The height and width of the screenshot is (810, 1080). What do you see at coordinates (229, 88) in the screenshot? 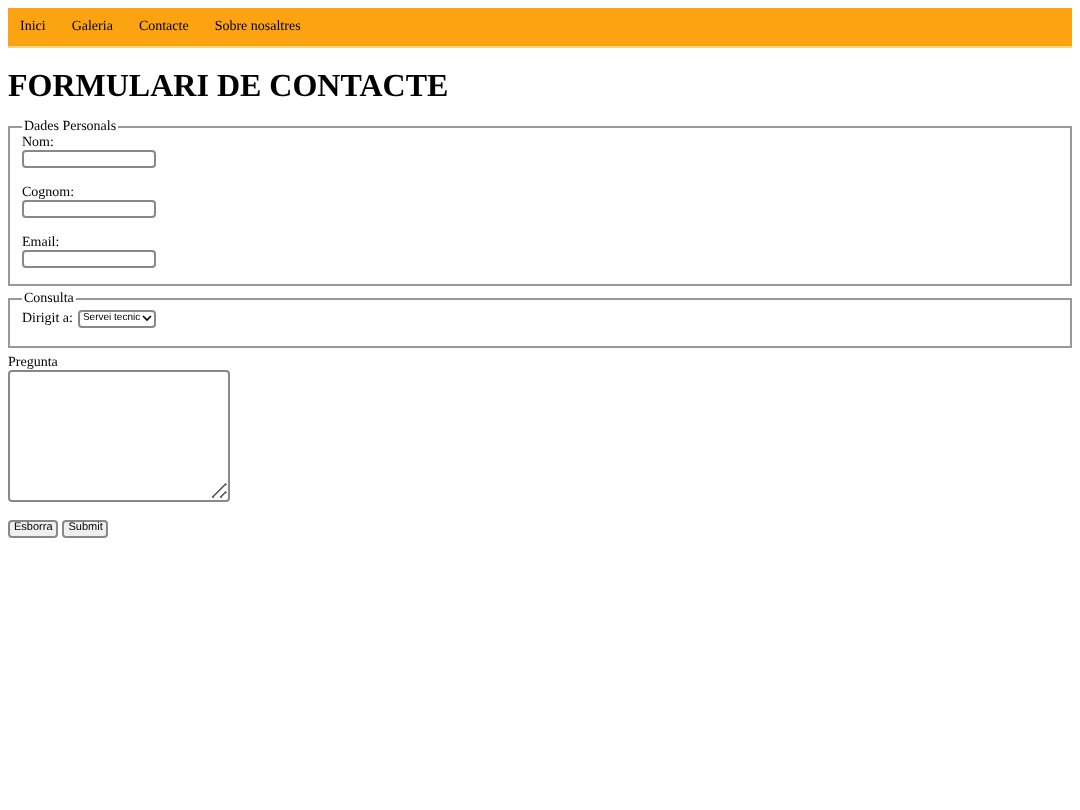
I see `page-heading: FORMULARI DE CONTACTE` at bounding box center [229, 88].